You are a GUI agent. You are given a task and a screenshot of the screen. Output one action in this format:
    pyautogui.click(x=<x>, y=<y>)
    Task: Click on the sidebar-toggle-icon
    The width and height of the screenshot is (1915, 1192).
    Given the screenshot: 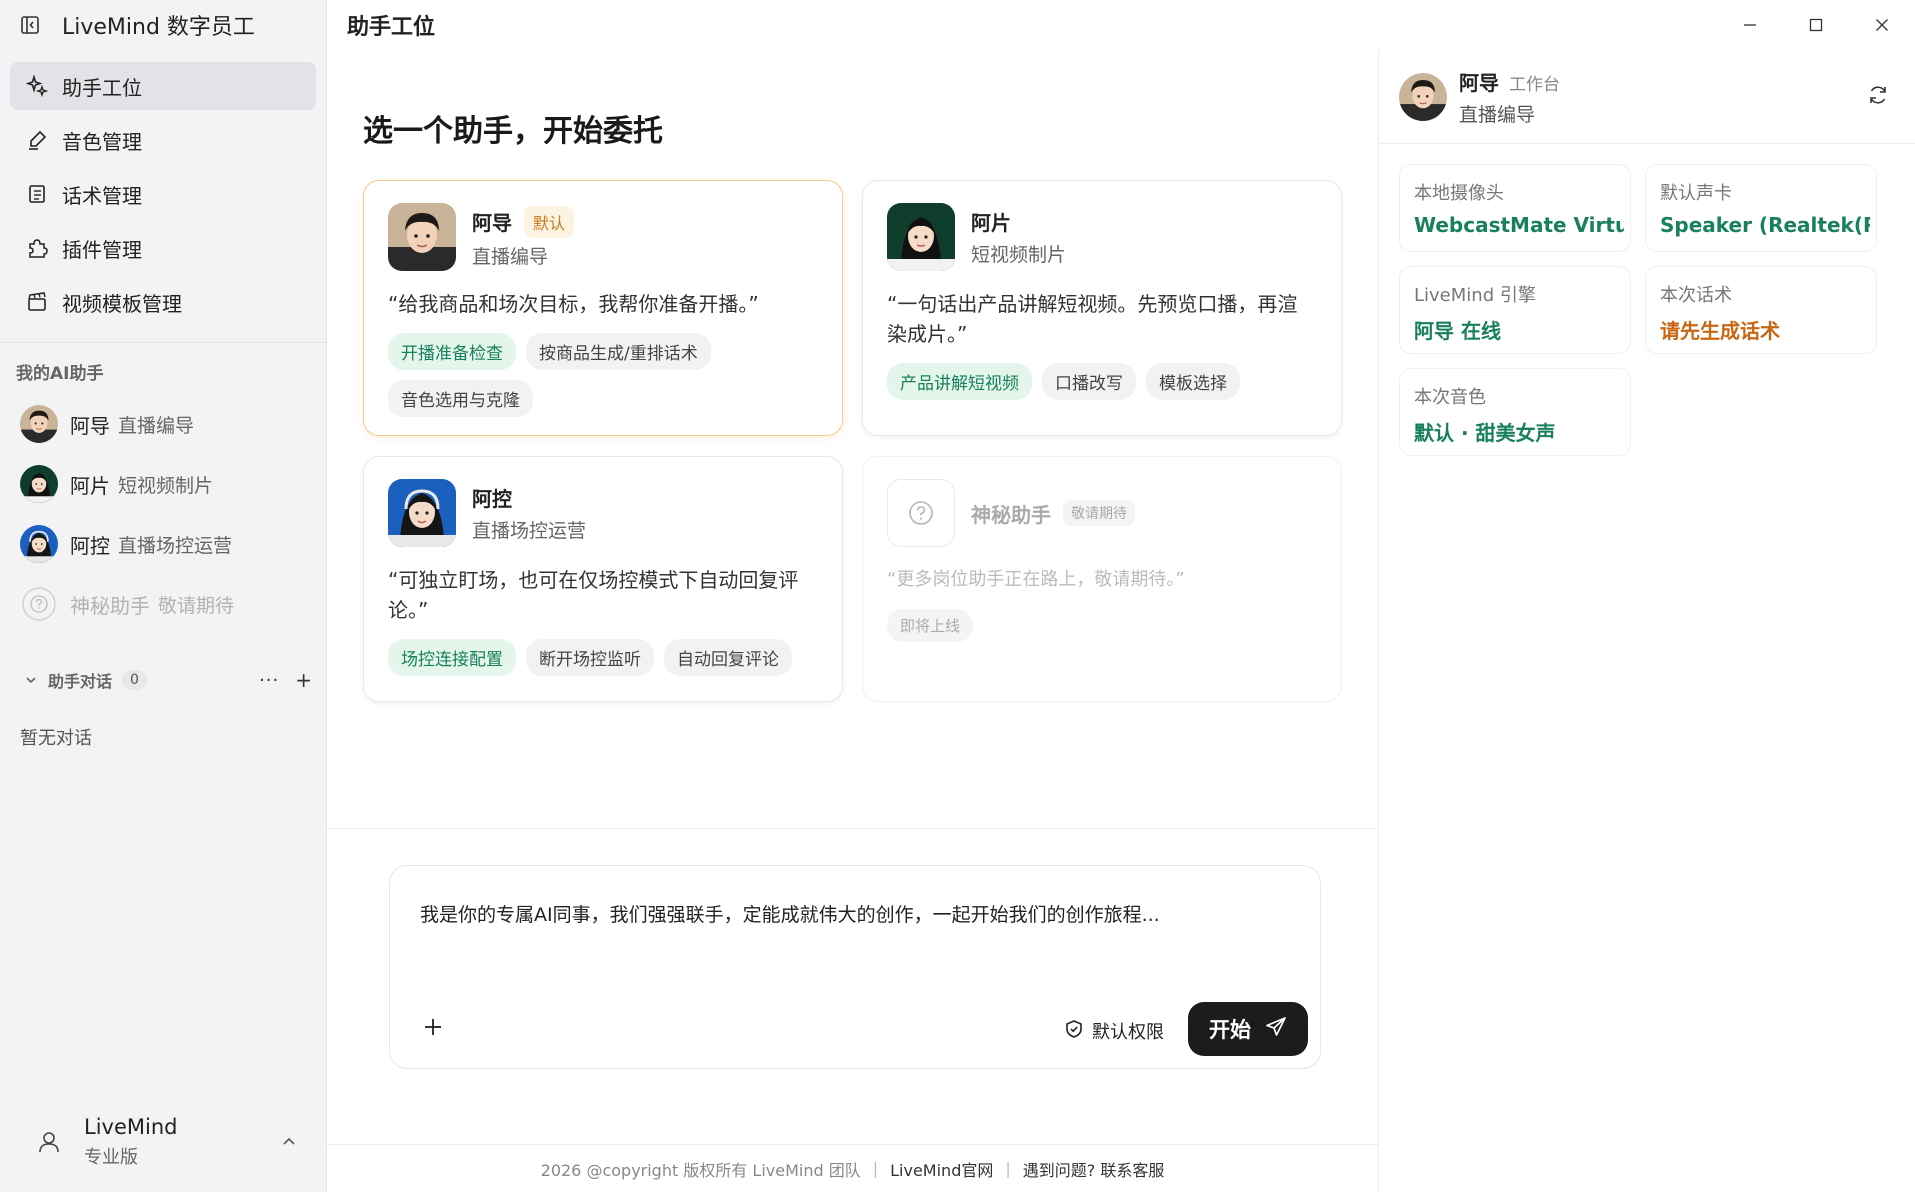 What is the action you would take?
    pyautogui.click(x=30, y=25)
    